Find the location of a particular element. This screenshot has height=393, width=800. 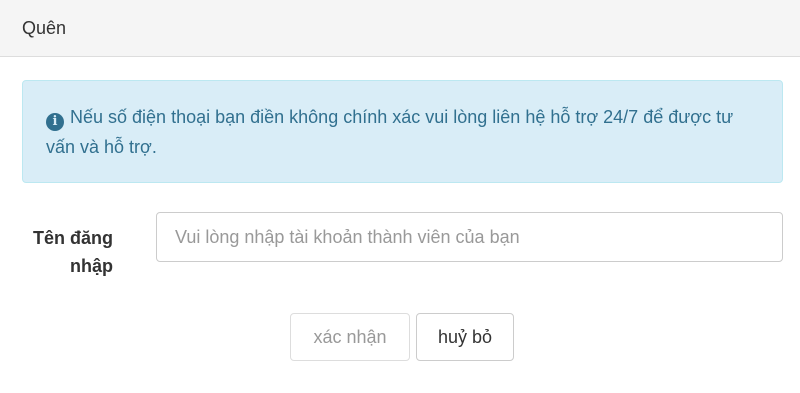

username-input is located at coordinates (469, 237).